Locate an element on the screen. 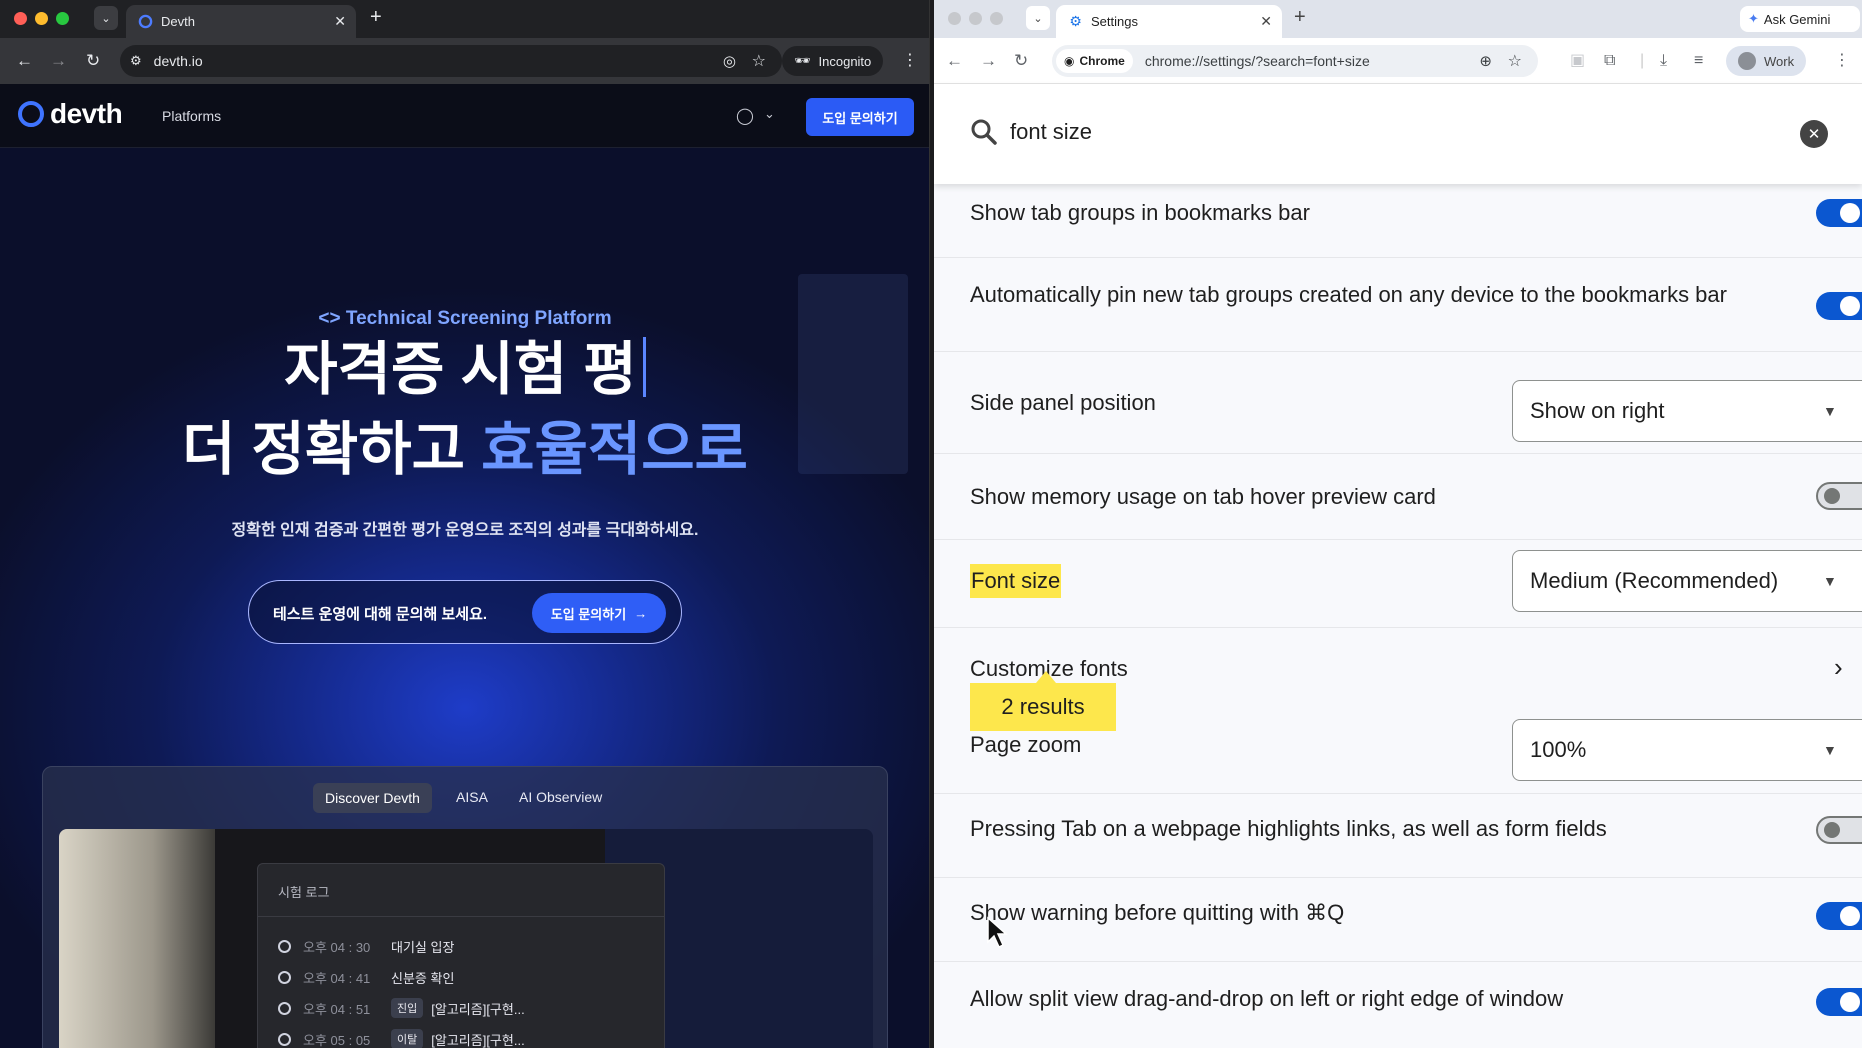  clear-search-icon: ✕ is located at coordinates (1814, 134).